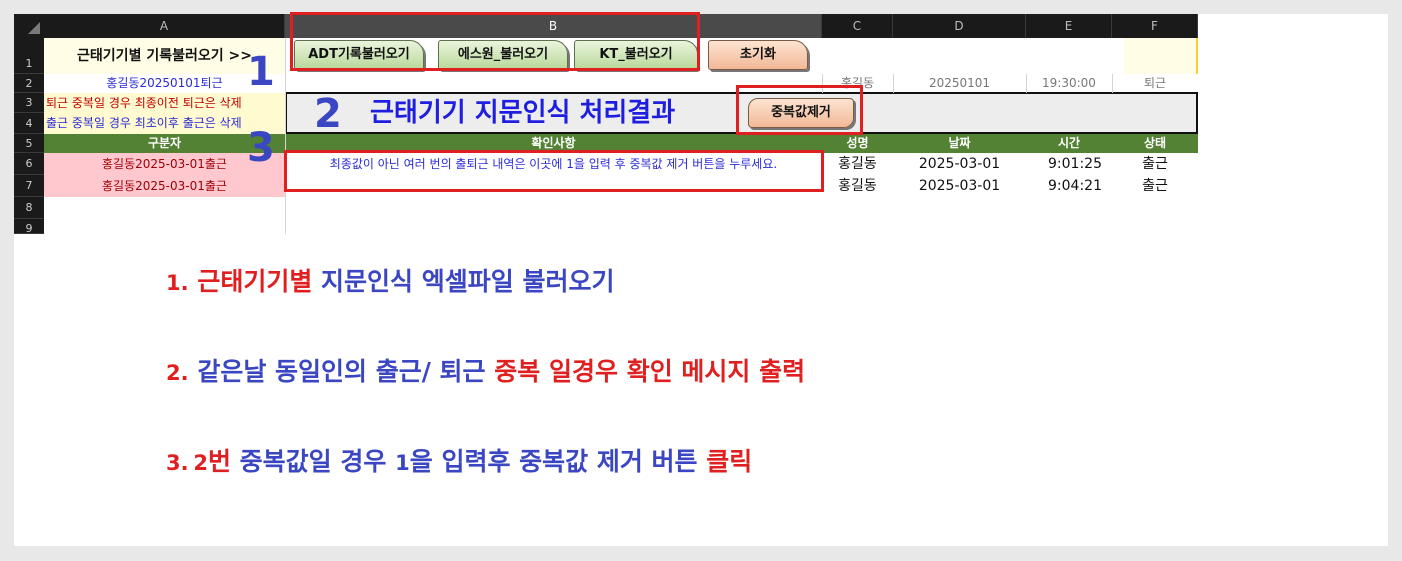 This screenshot has width=1402, height=561. I want to click on row-header-2: 2, so click(29, 83).